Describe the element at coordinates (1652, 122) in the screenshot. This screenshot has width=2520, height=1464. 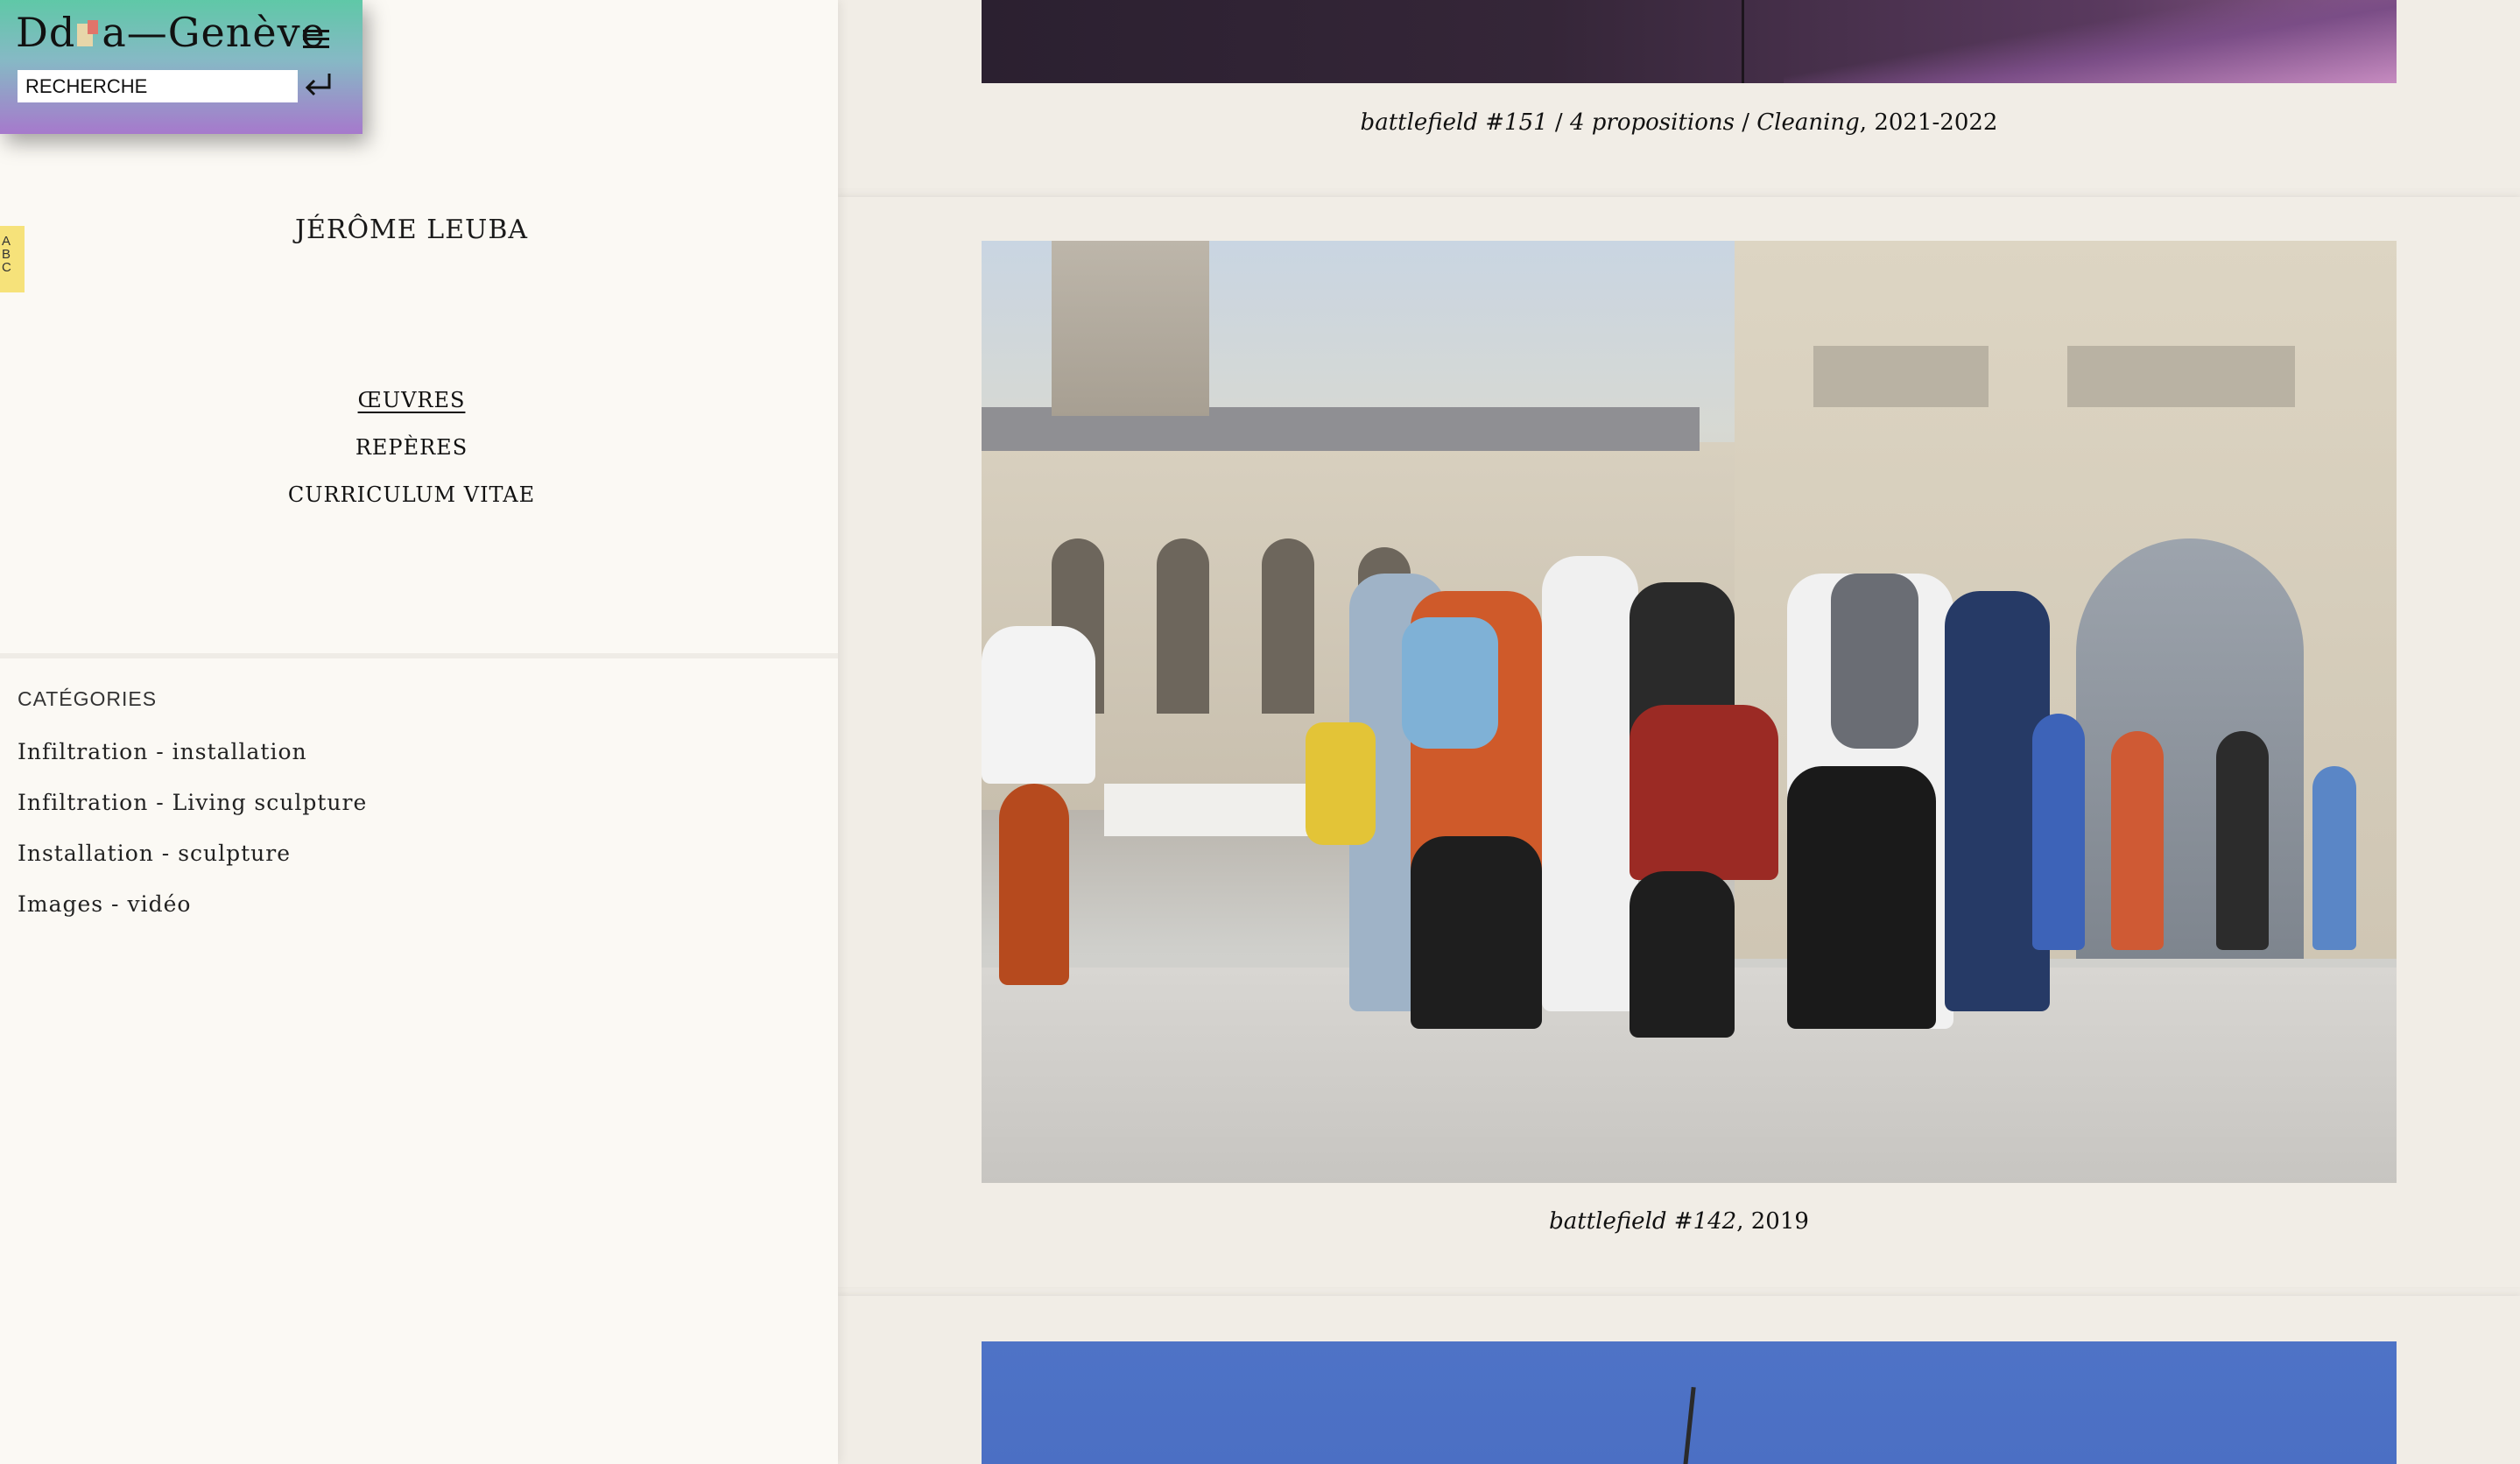
I see `work-title-part: 4 propositions` at that location.